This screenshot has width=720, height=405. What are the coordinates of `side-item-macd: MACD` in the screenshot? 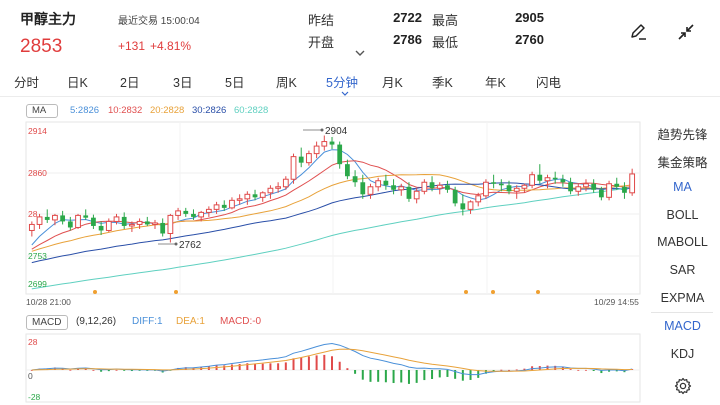 It's located at (682, 326).